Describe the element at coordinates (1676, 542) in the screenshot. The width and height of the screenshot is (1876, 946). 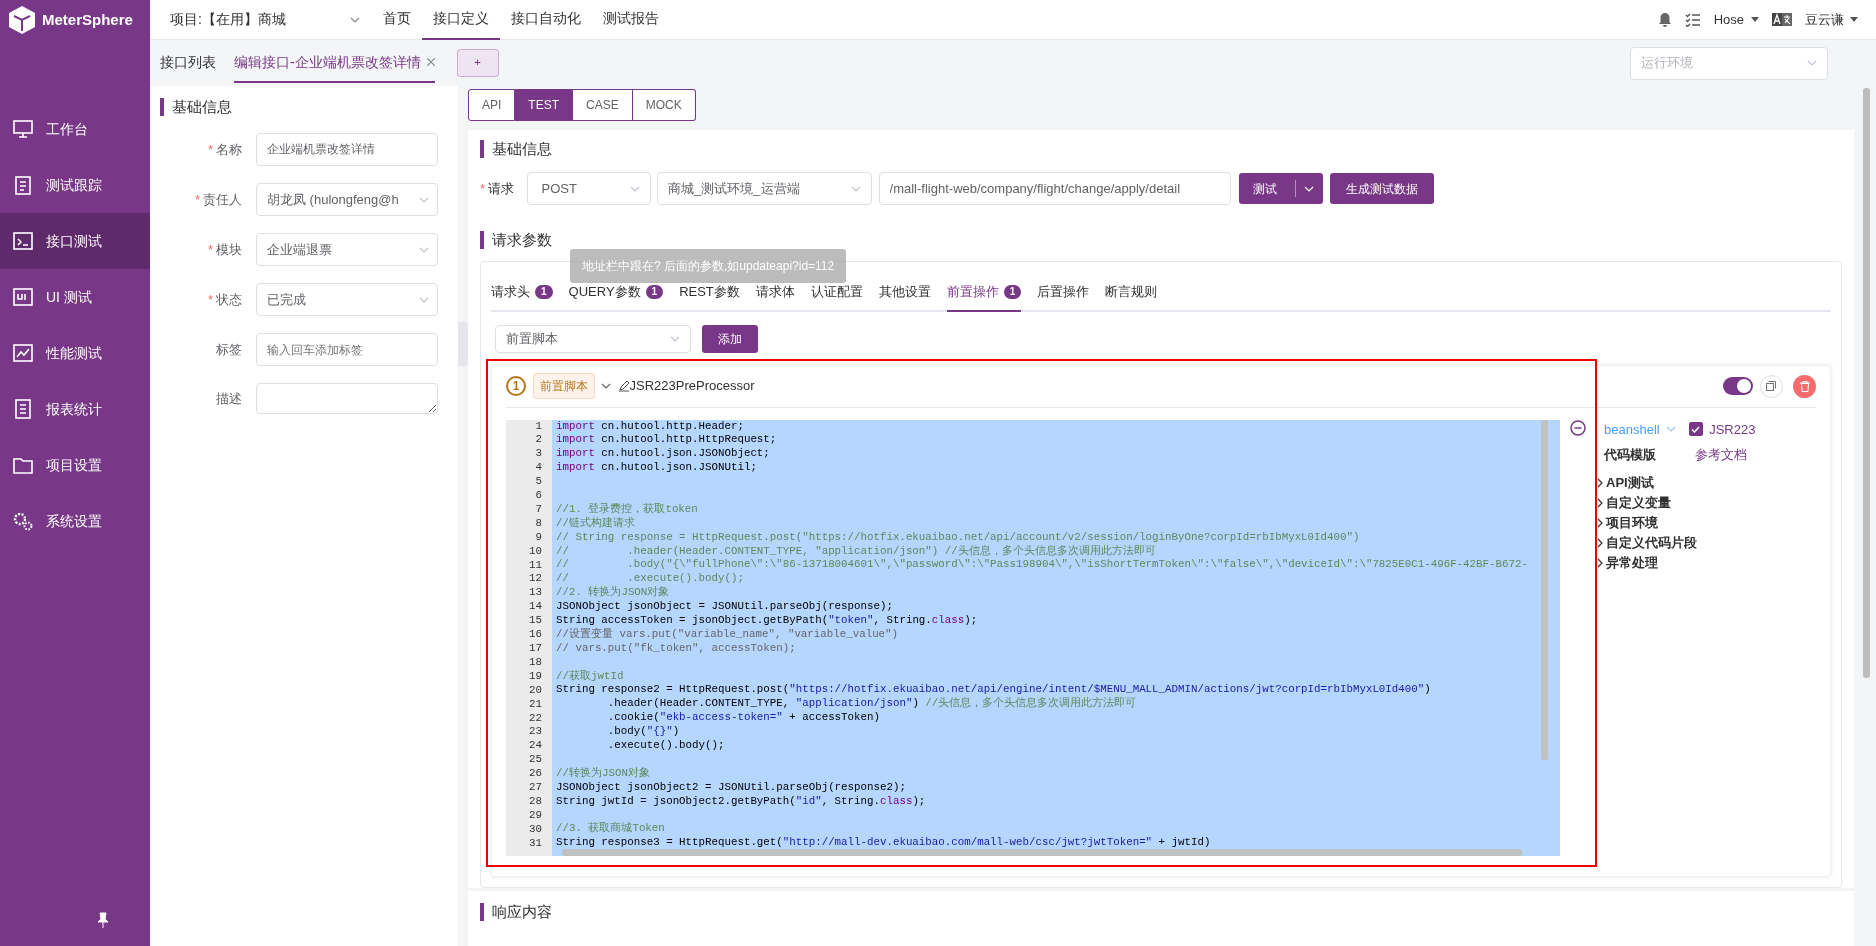
I see `tree-item: 自定义代码片段` at that location.